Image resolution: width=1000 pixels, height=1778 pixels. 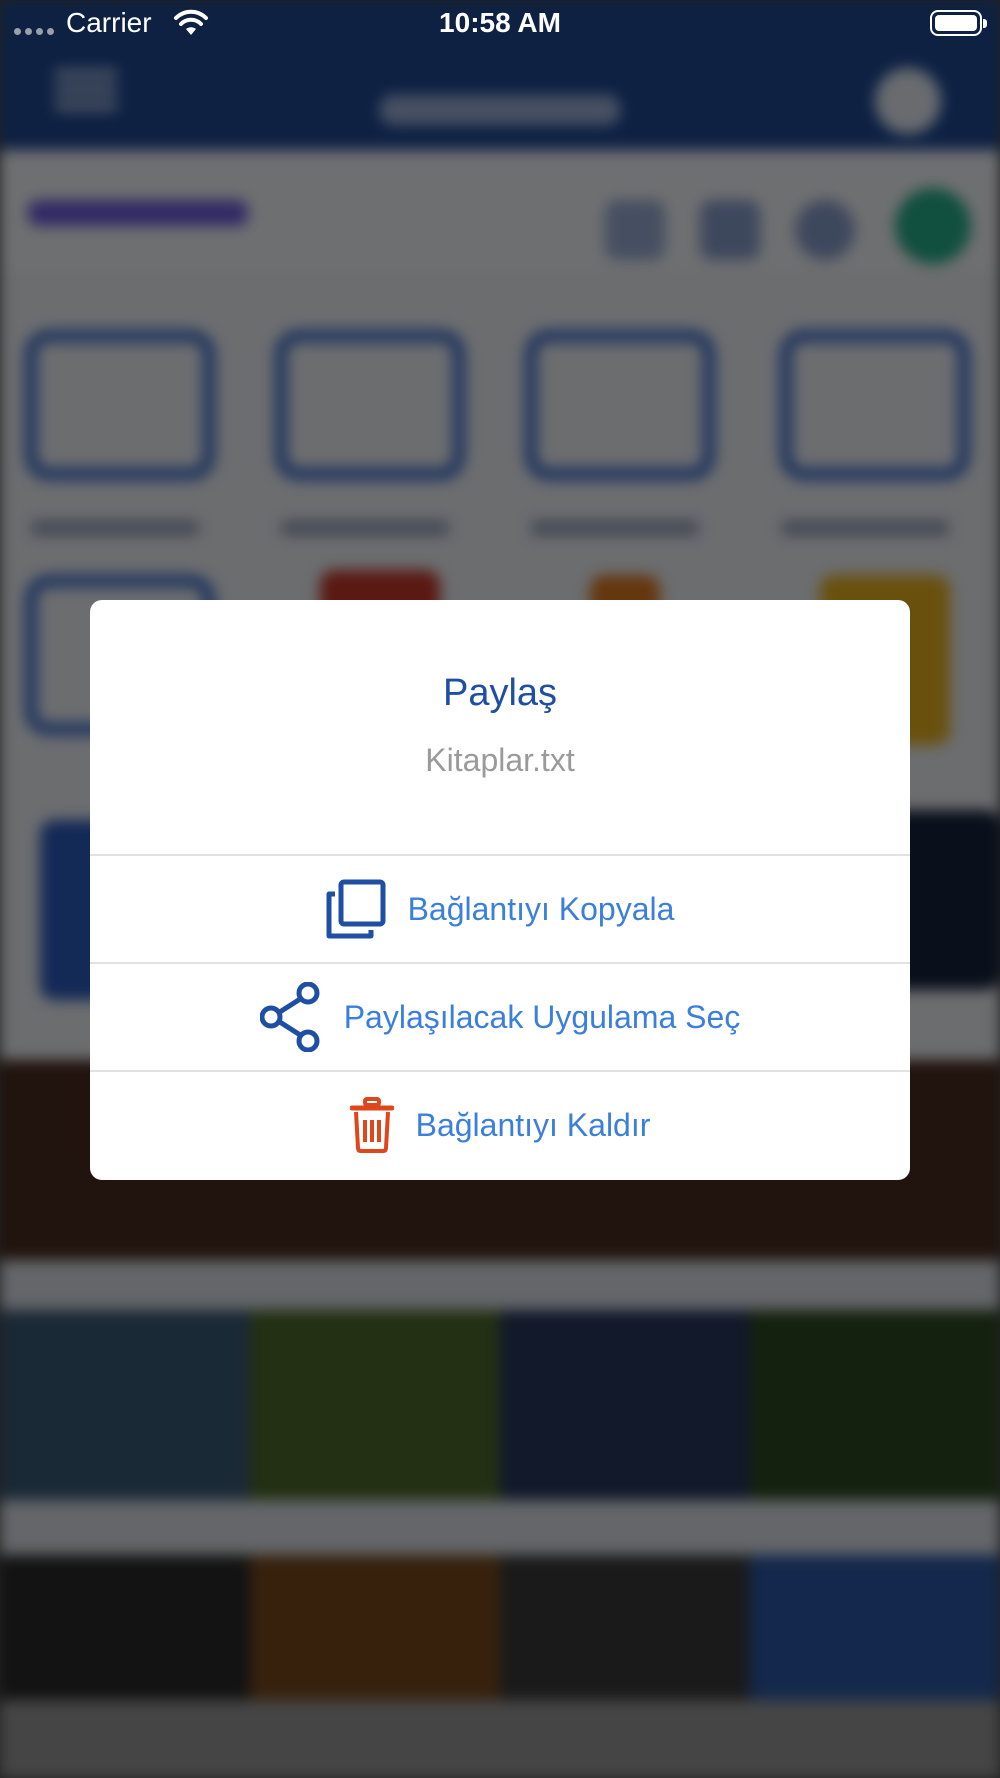 What do you see at coordinates (958, 23) in the screenshot?
I see `battery-icon` at bounding box center [958, 23].